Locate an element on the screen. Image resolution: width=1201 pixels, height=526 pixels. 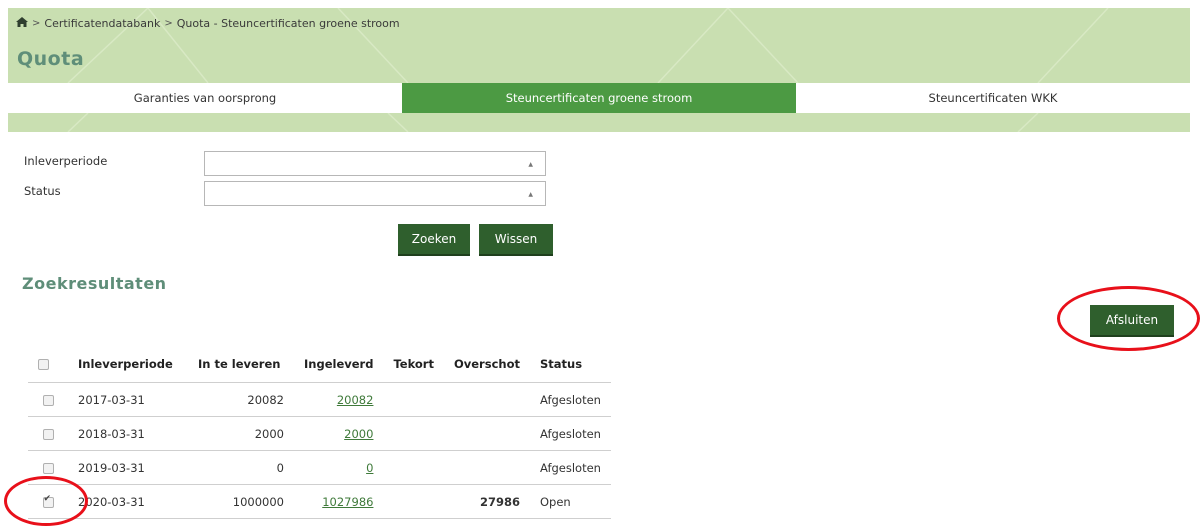
delivered-cell: 20082 is located at coordinates (339, 399).